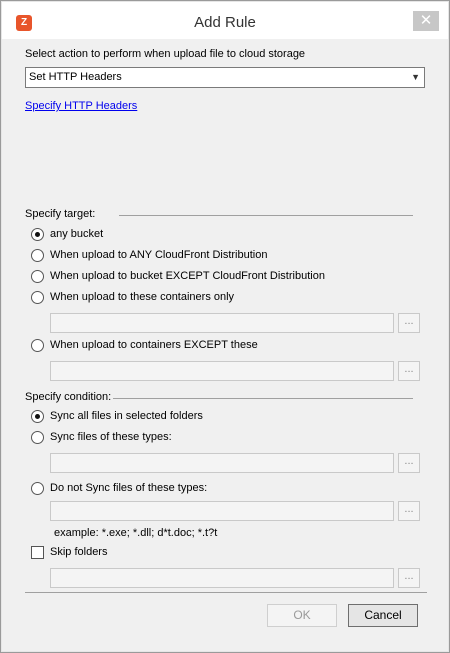  Describe the element at coordinates (37, 276) in the screenshot. I see `target-except-cloudfront-radio` at that location.